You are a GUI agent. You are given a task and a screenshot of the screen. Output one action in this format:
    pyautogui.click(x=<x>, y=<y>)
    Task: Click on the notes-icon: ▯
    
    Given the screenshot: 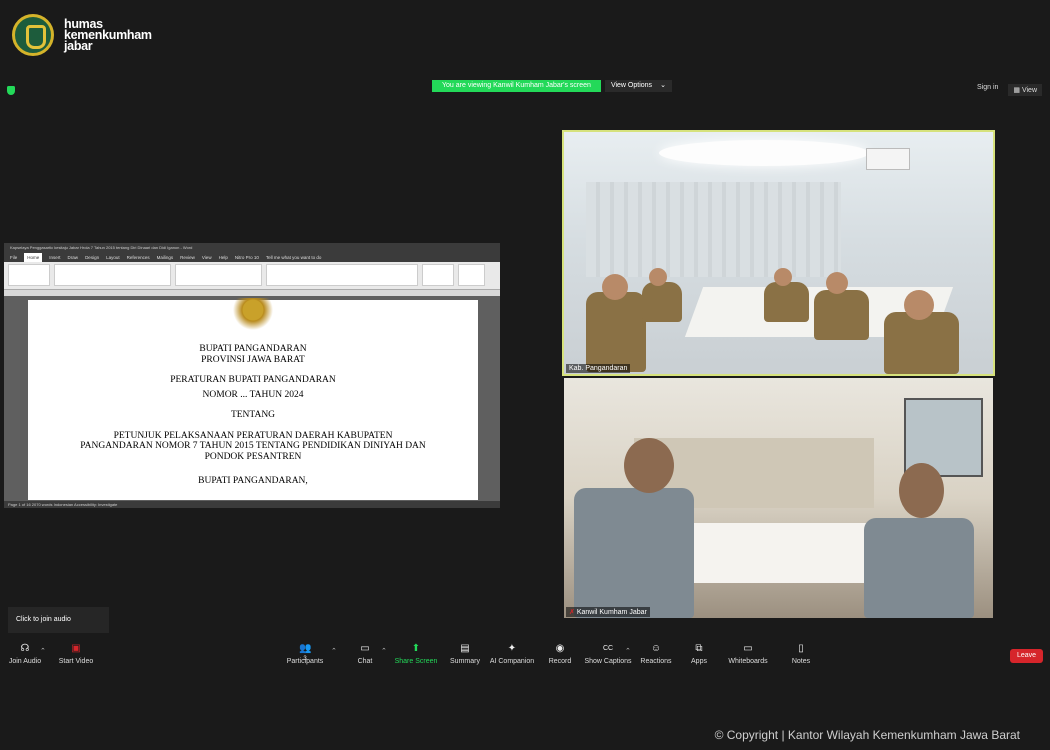 What is the action you would take?
    pyautogui.click(x=801, y=648)
    